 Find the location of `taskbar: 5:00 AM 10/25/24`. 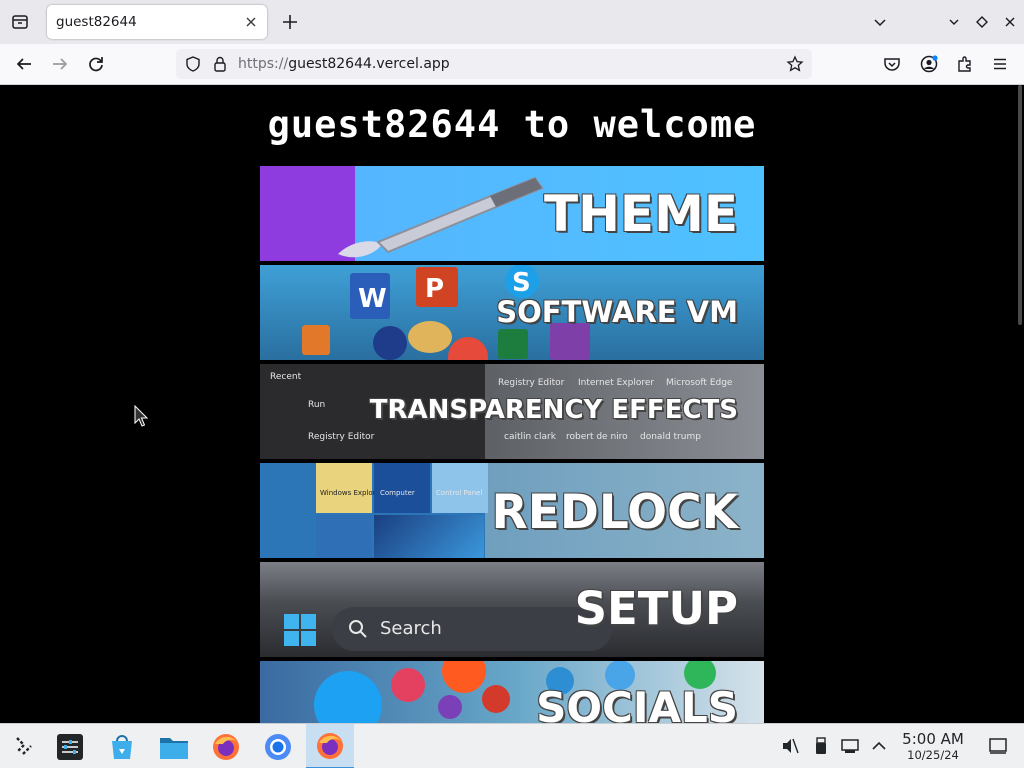

taskbar: 5:00 AM 10/25/24 is located at coordinates (512, 745).